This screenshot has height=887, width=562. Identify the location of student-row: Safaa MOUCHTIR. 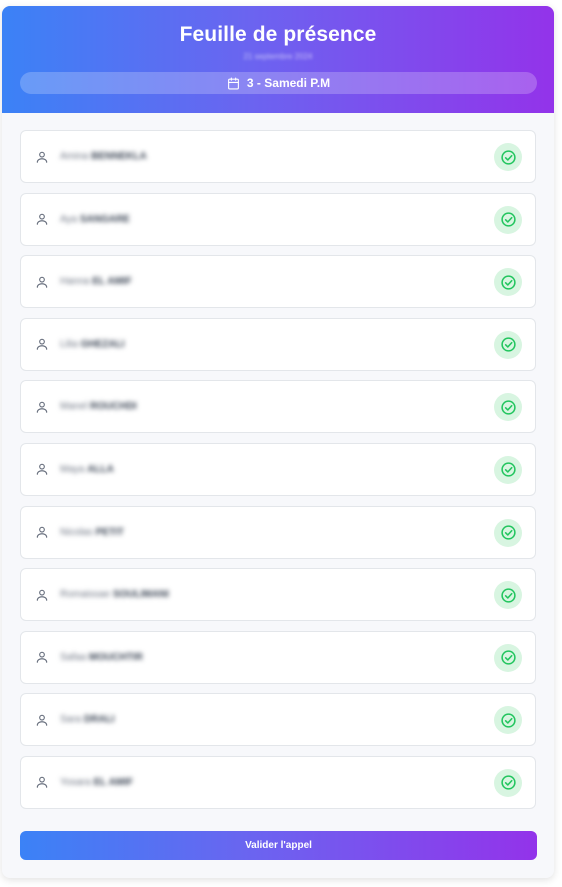
(278, 657).